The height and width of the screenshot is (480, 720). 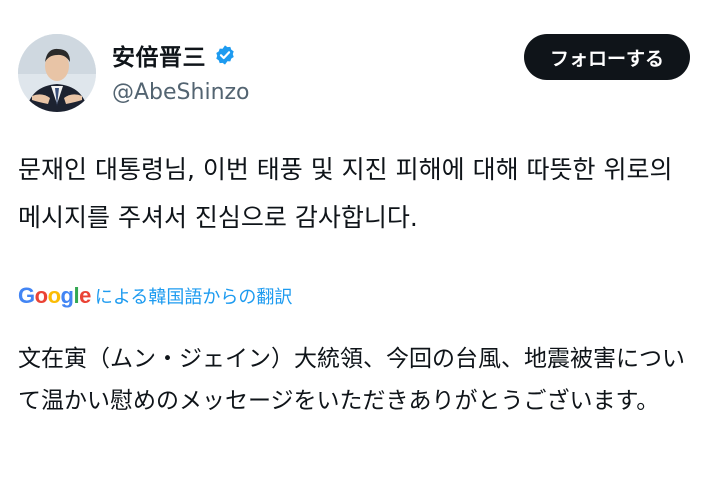 I want to click on display-name: 安倍晋三, so click(x=159, y=55).